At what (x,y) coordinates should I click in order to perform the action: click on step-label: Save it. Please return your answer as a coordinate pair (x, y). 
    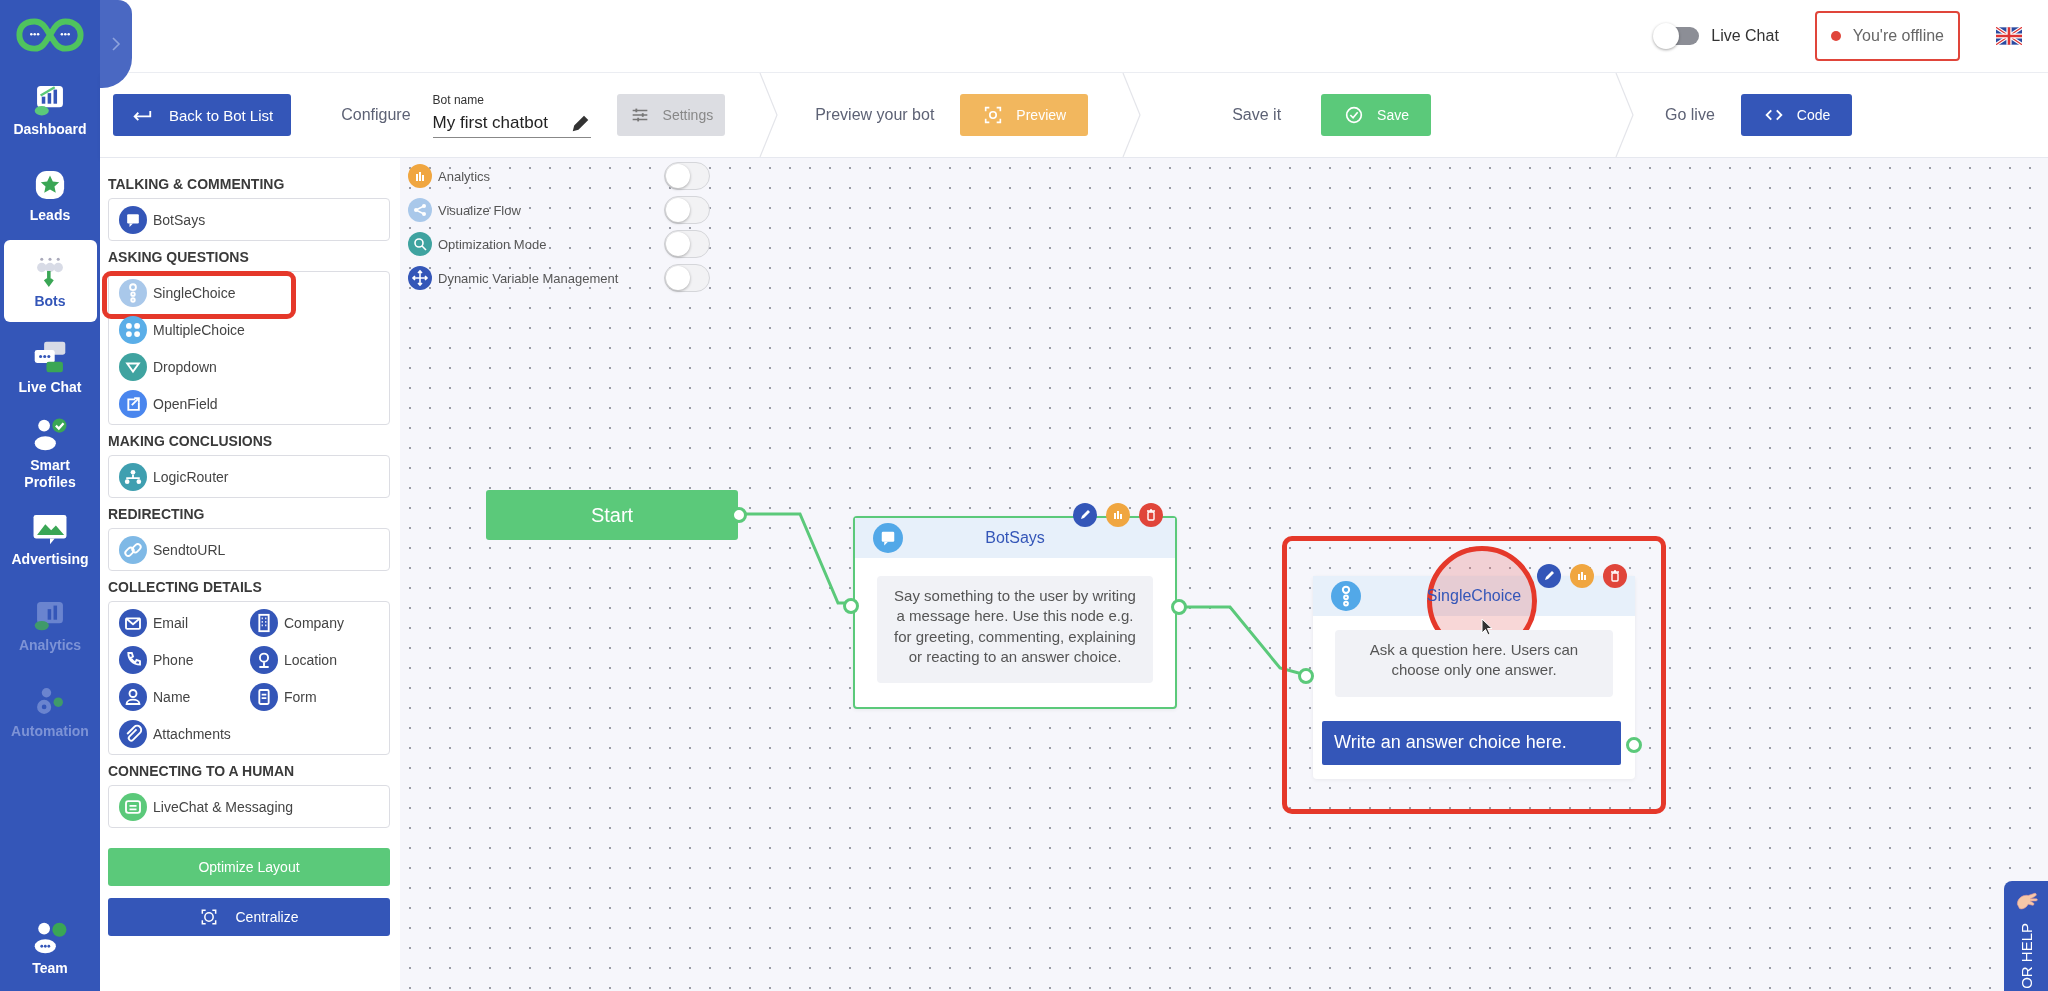
    Looking at the image, I should click on (1257, 115).